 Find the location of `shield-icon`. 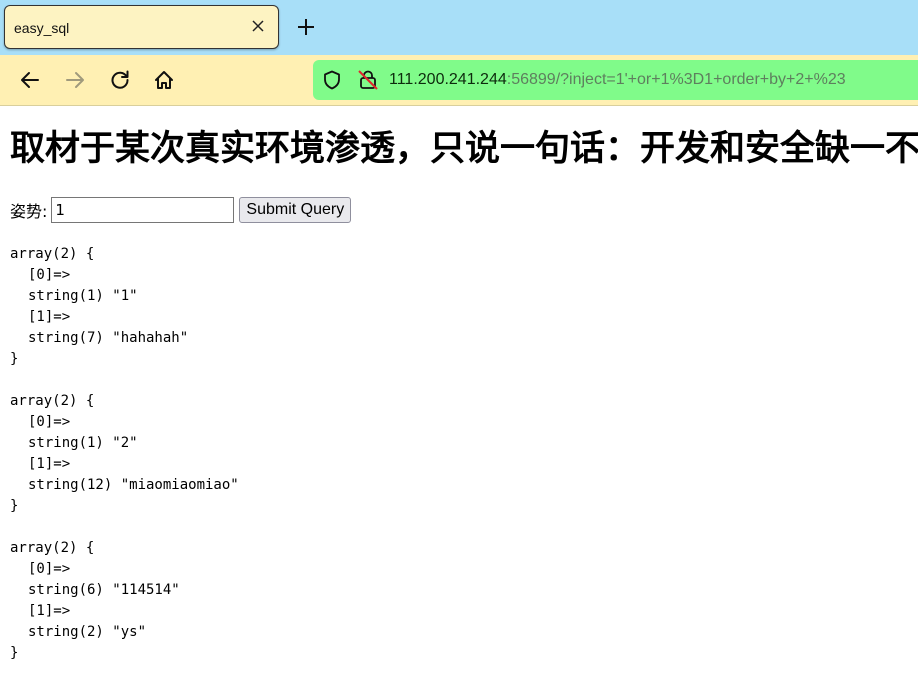

shield-icon is located at coordinates (332, 80).